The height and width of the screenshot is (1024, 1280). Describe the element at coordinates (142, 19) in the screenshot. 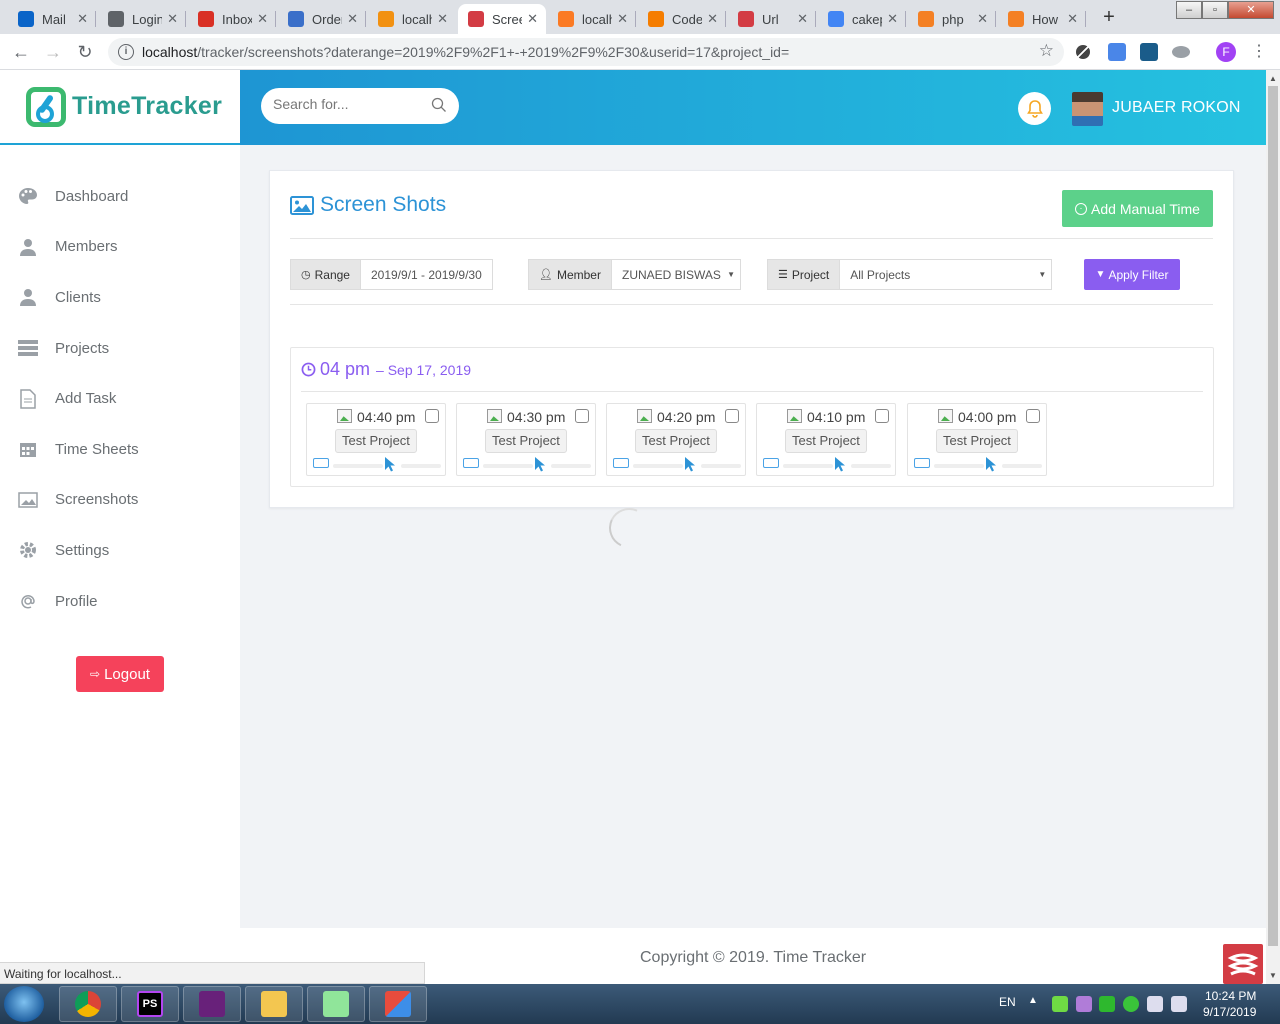

I see `browser-tab: Login ✕` at that location.